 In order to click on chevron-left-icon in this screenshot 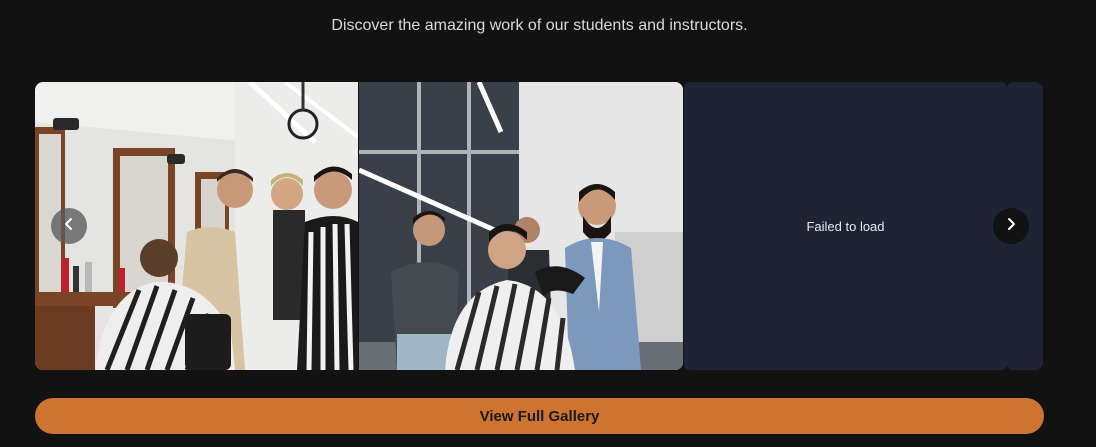, I will do `click(69, 226)`.